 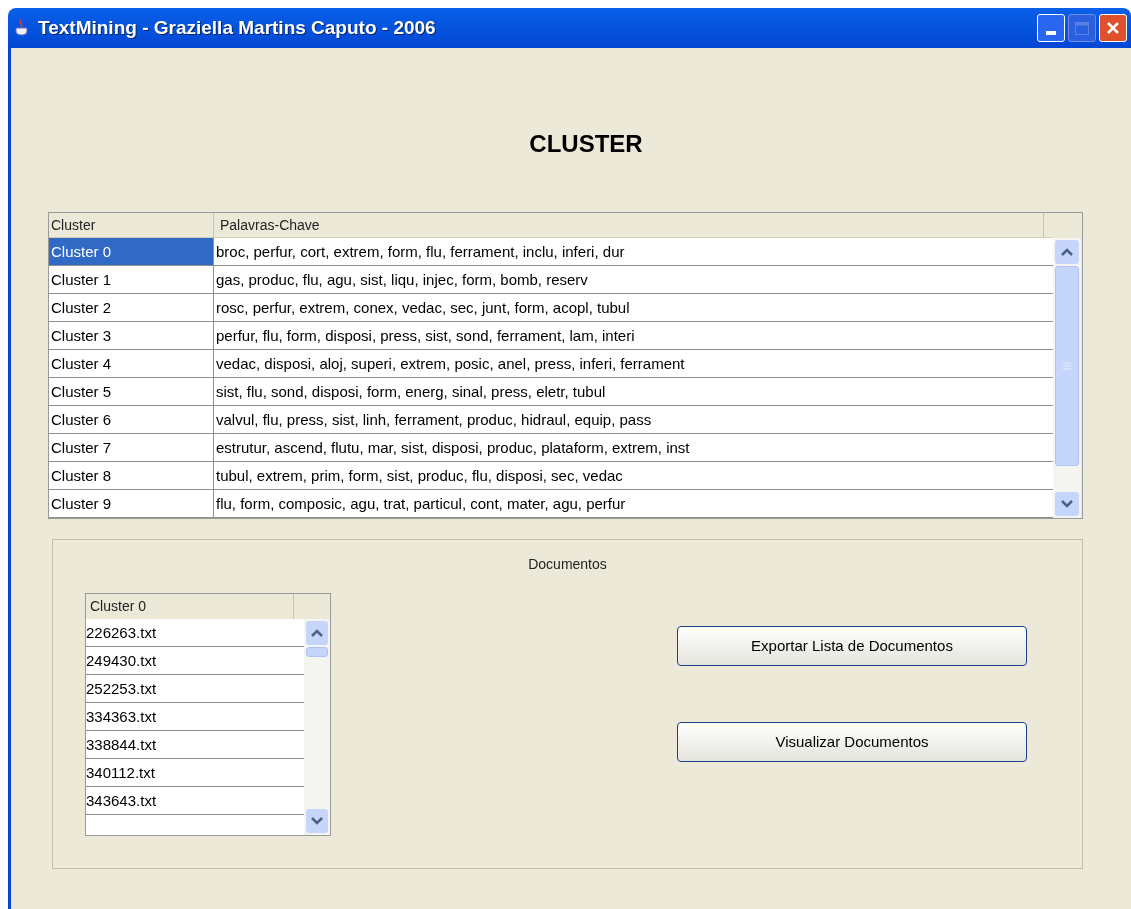 I want to click on table-cell-text: flu, form, composic, agu, trat, particul, cont, mater, agu, perfur, so click(x=421, y=504).